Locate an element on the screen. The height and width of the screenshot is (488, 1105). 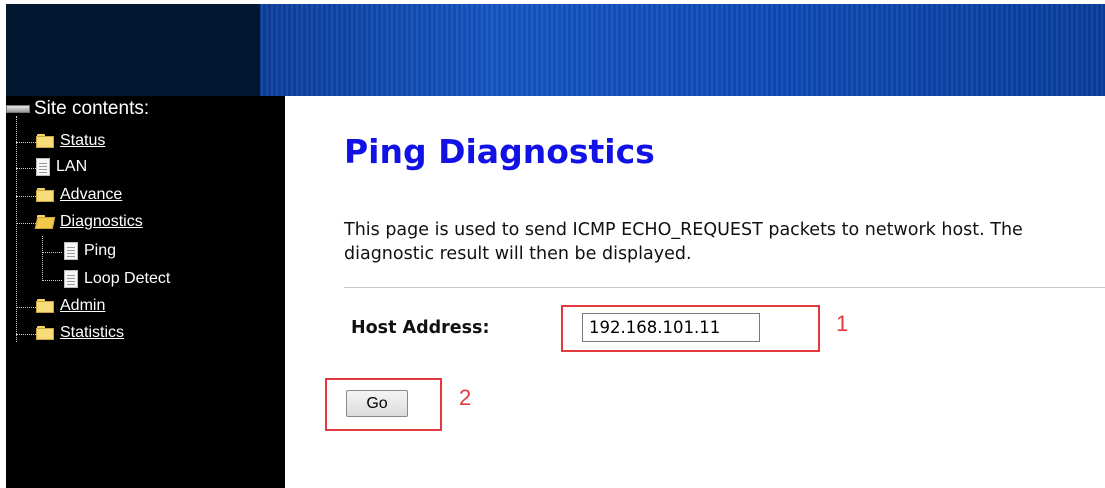
annotation-number-1: 1 is located at coordinates (842, 323).